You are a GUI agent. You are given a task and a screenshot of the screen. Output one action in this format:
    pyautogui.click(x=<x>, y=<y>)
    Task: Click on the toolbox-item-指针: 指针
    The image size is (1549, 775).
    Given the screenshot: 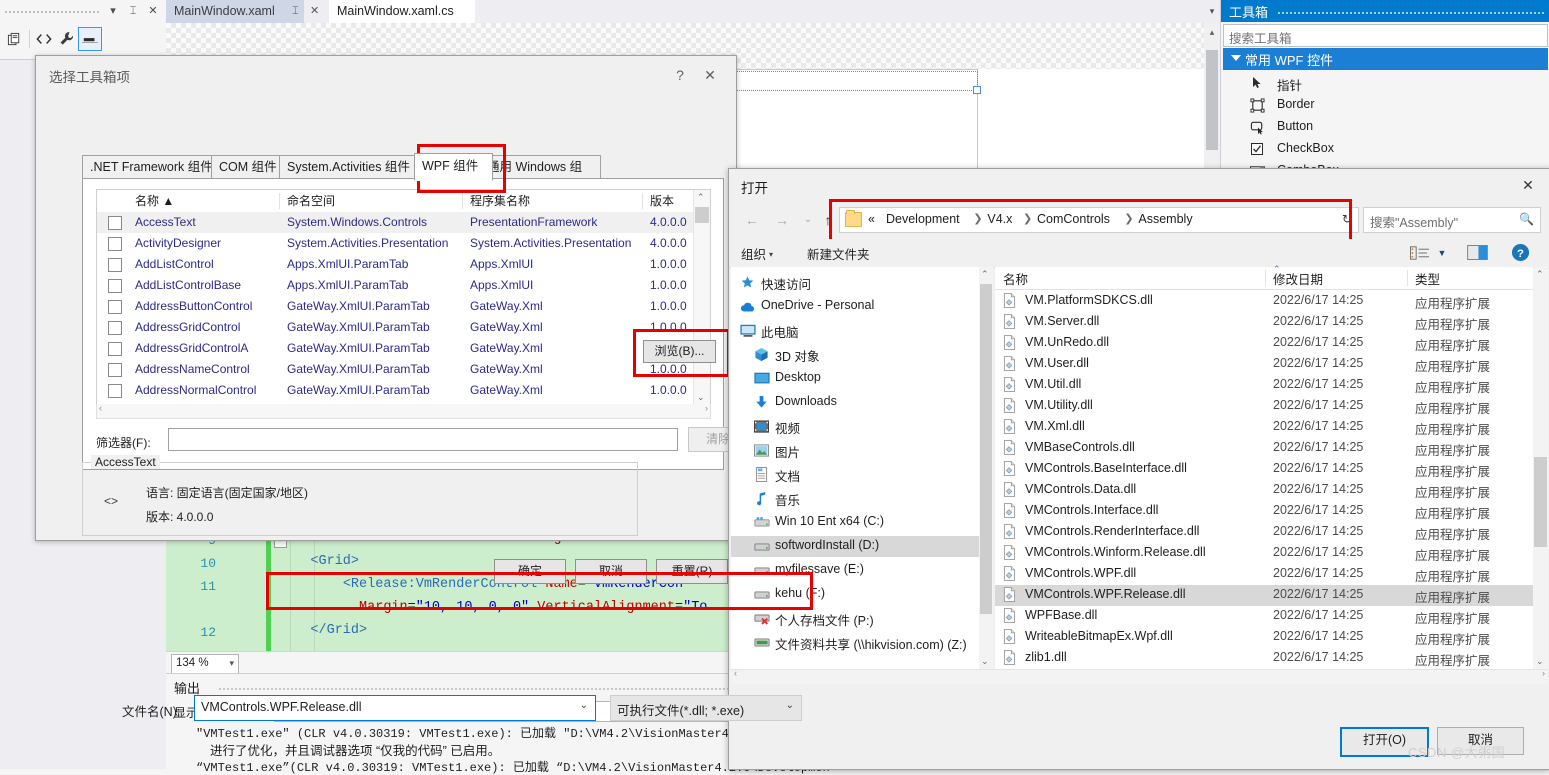 What is the action you would take?
    pyautogui.click(x=1385, y=83)
    